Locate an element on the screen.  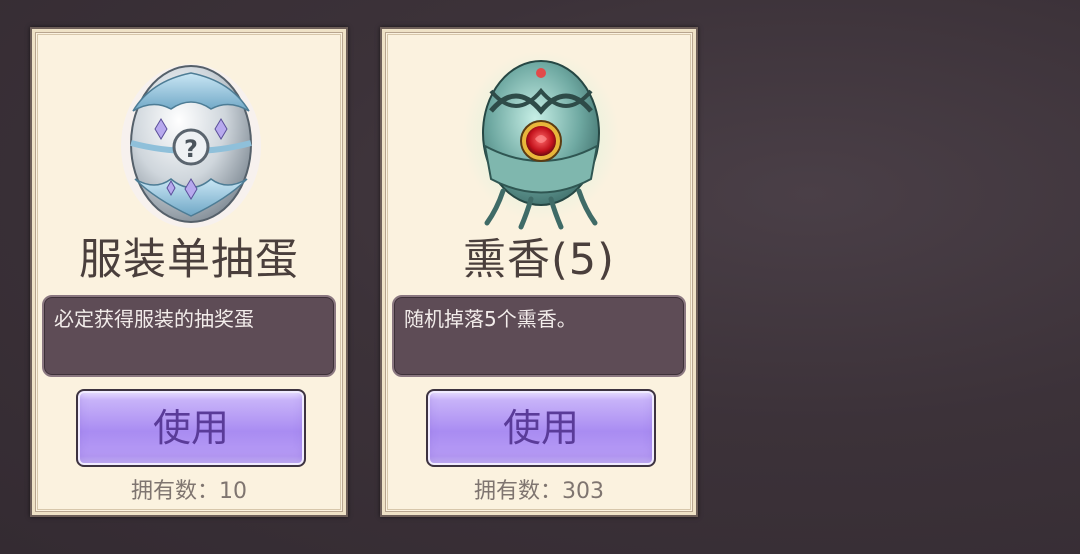
item-title: 熏香(5) is located at coordinates (539, 260).